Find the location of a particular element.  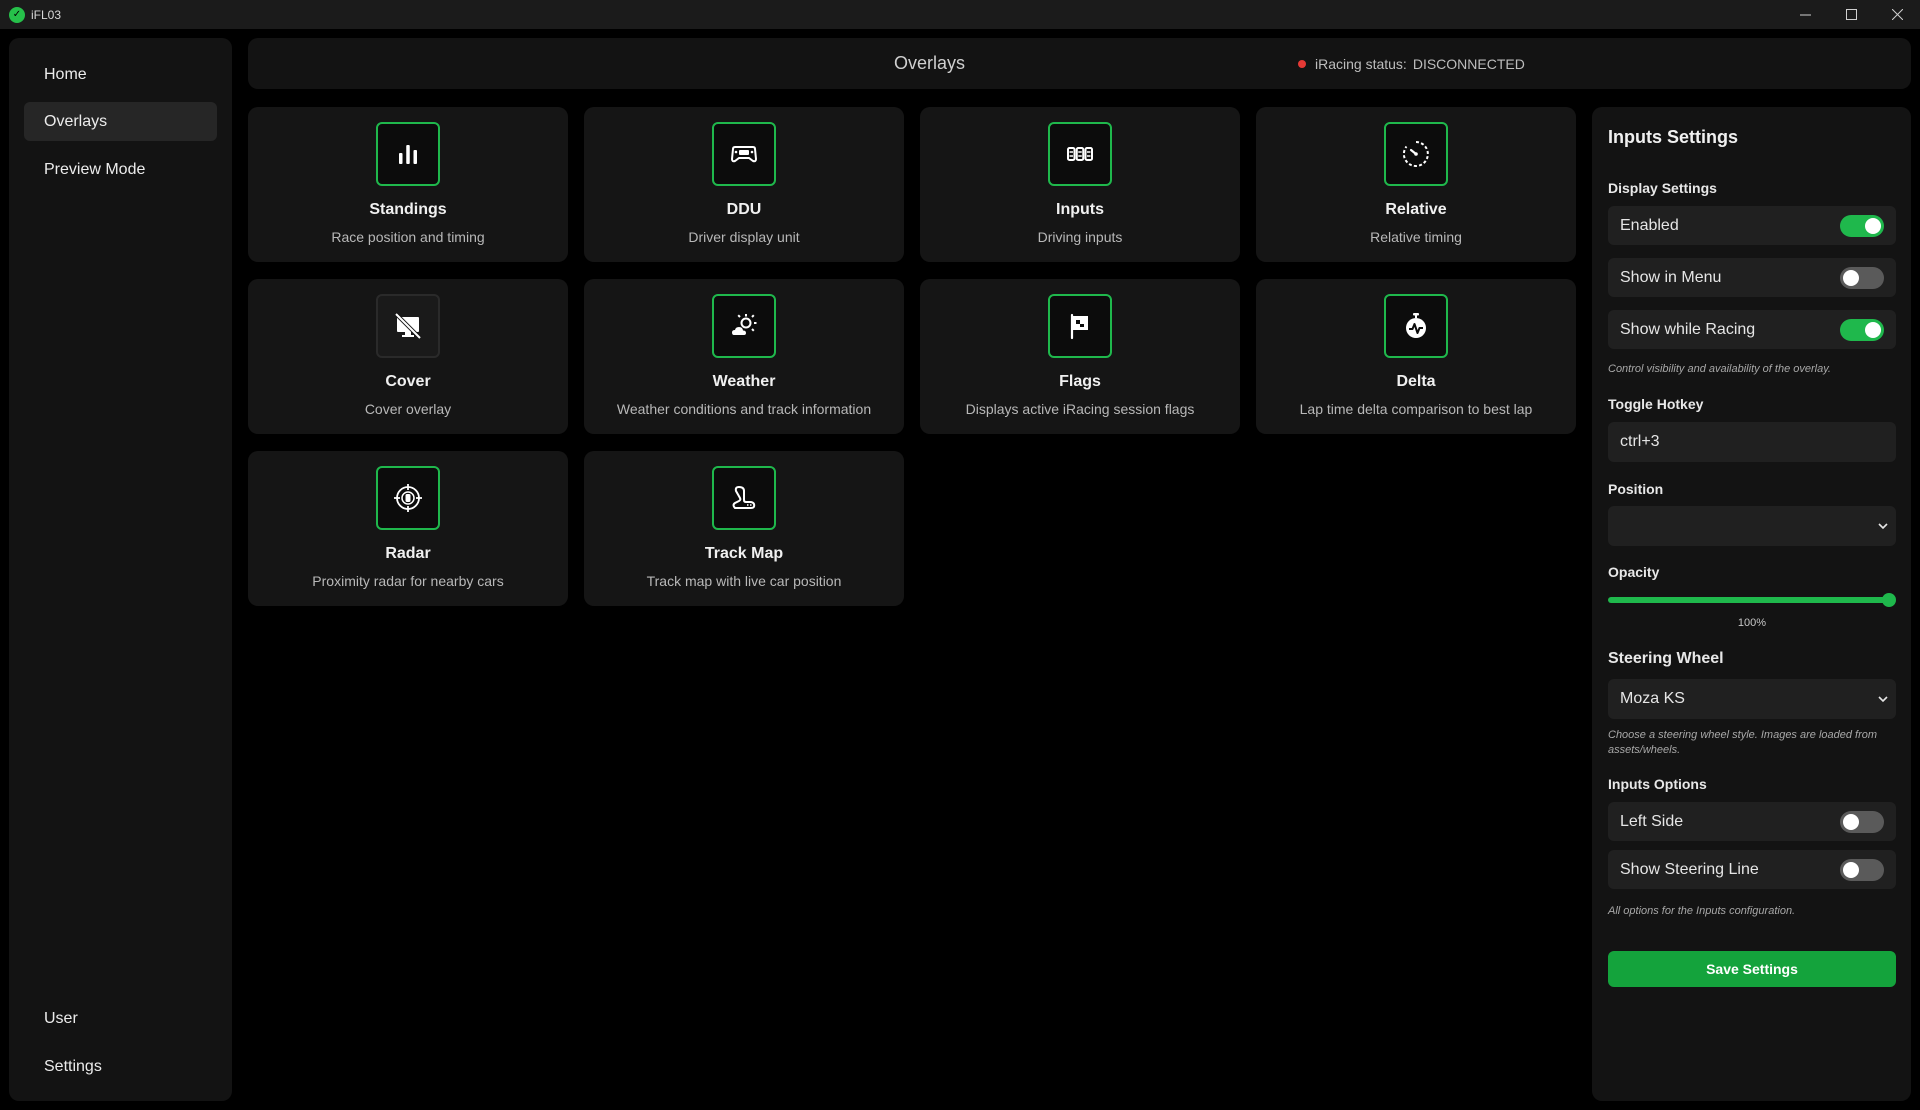

toggle-row-show-while-racing: Show while Racing is located at coordinates (1752, 329).